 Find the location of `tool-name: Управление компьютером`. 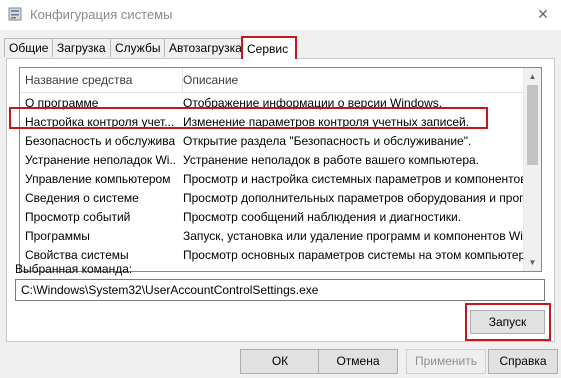

tool-name: Управление компьютером is located at coordinates (98, 179).